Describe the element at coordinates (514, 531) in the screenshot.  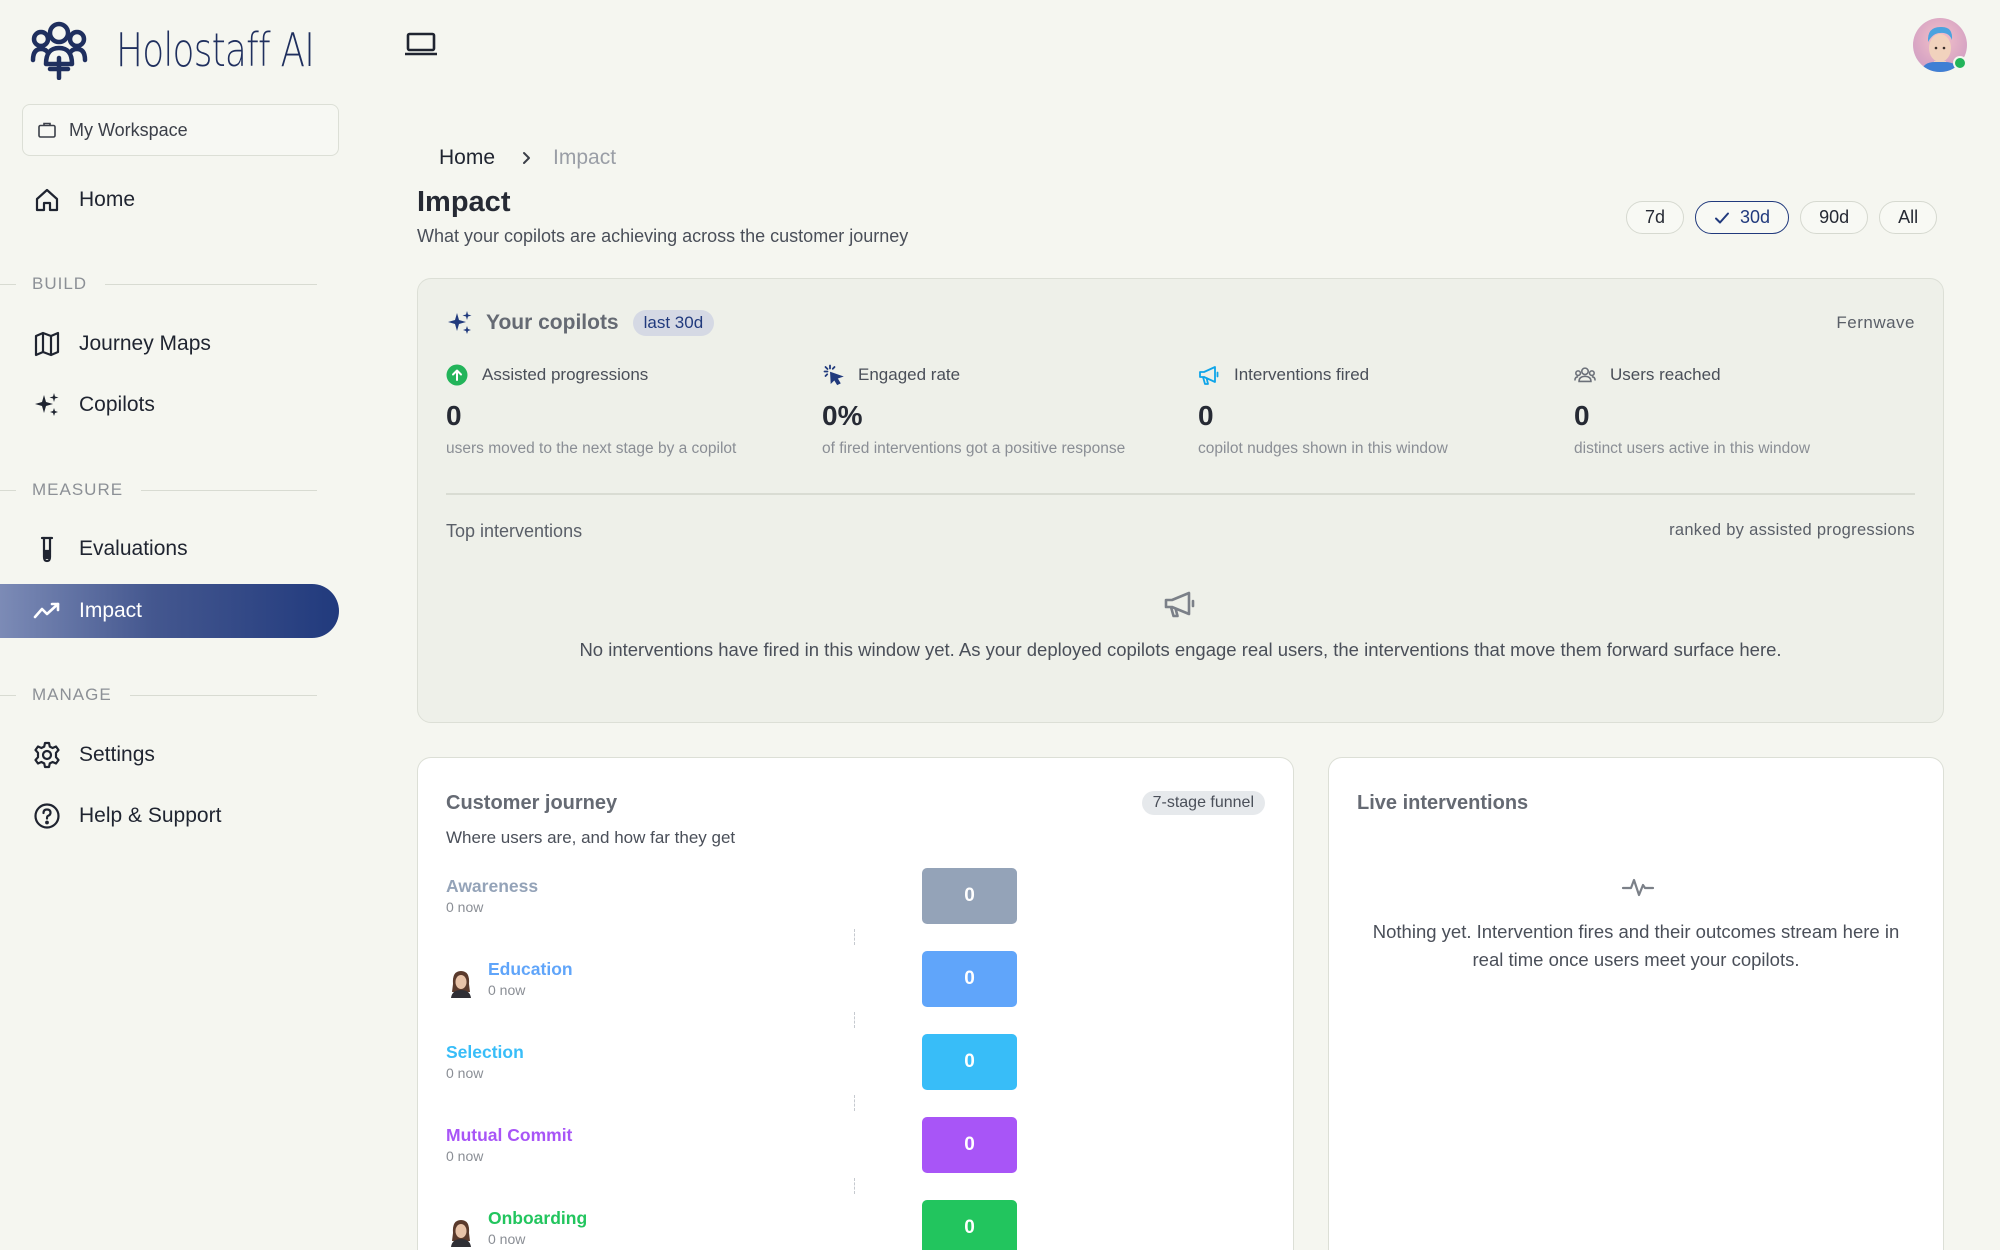
I see `top-interventions-label: Top interventions` at that location.